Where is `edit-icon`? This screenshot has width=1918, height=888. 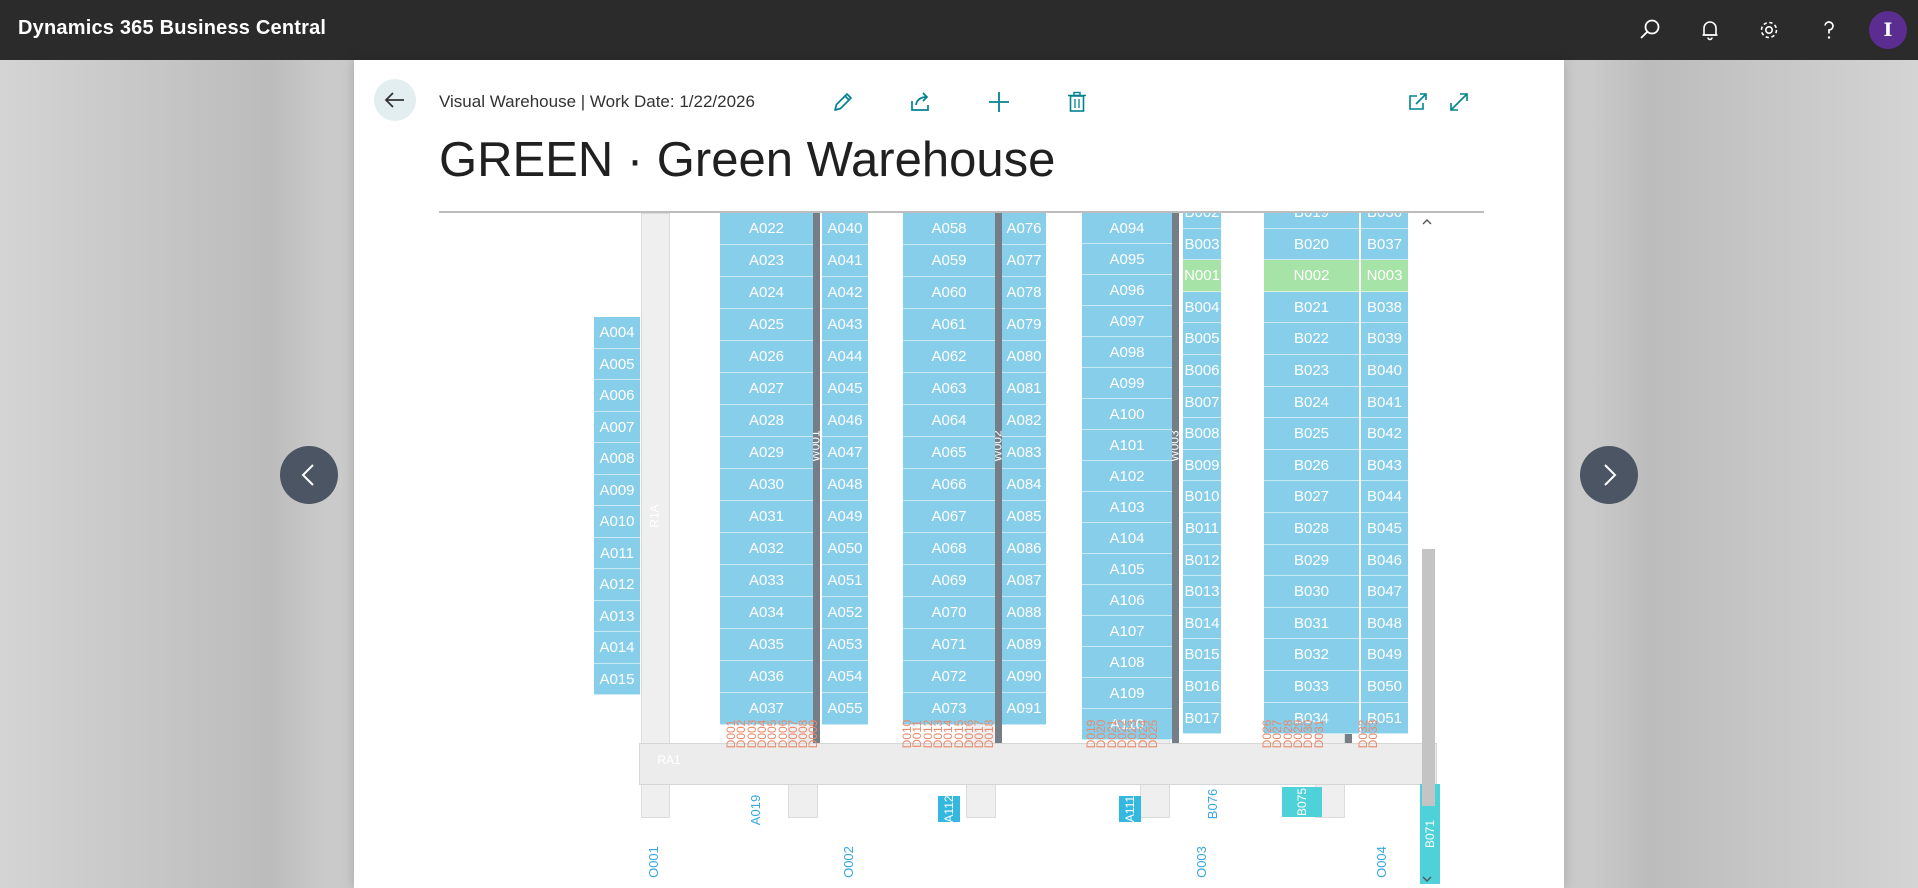 edit-icon is located at coordinates (843, 102).